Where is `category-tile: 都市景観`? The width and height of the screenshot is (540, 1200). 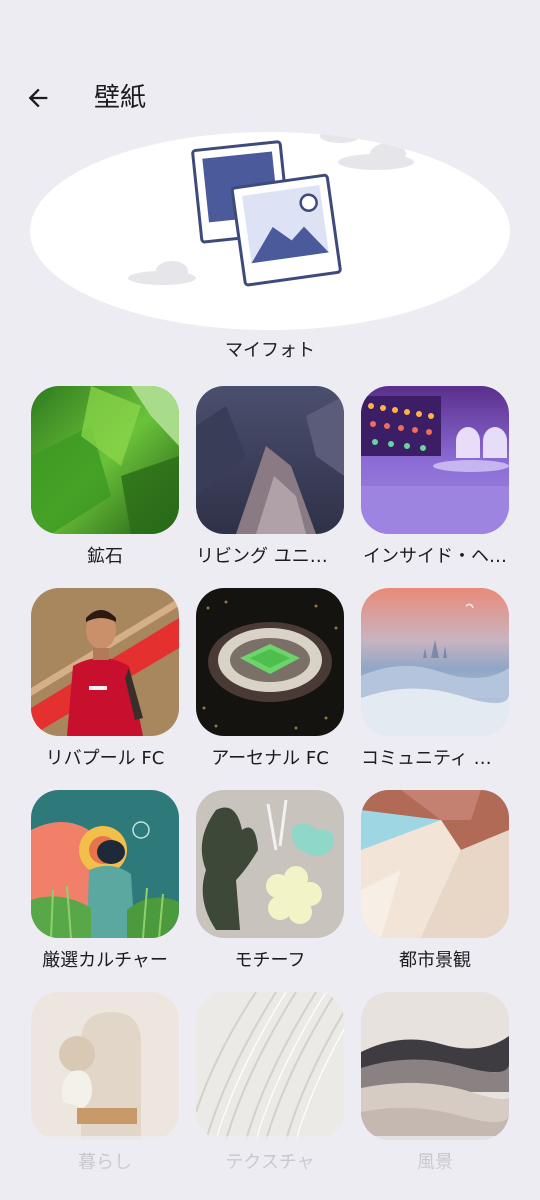 category-tile: 都市景観 is located at coordinates (435, 882).